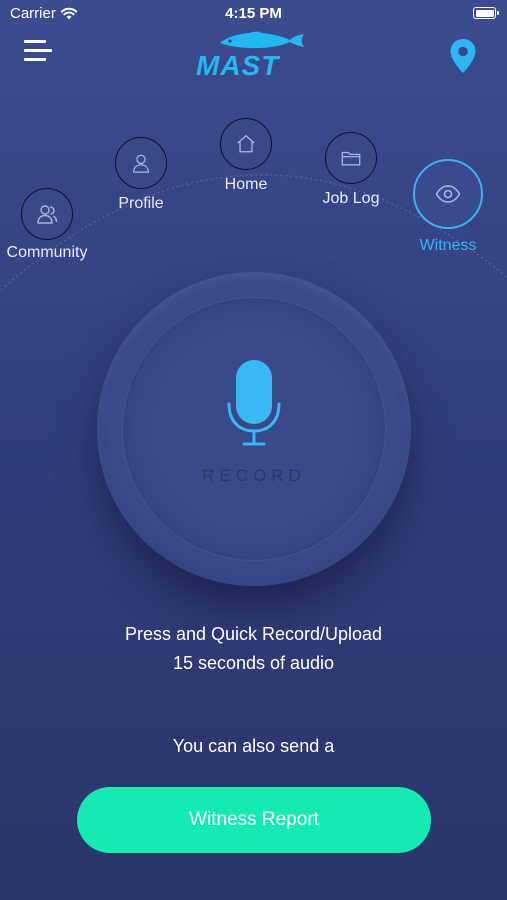 The height and width of the screenshot is (900, 507). I want to click on folder-icon, so click(351, 158).